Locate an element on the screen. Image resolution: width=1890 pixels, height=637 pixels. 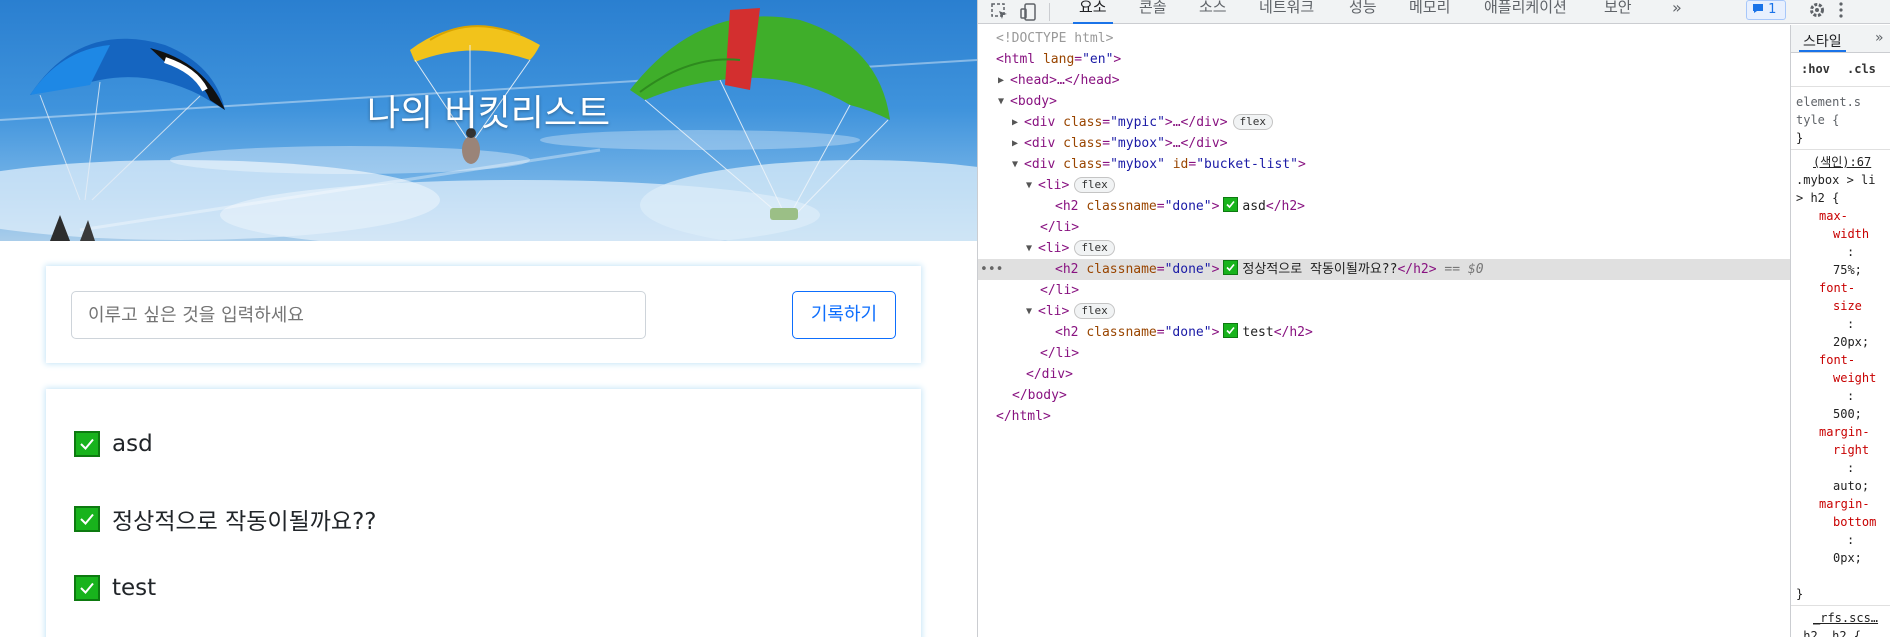
dom-node-div-bucket-list: ▼ <div class="mybox" id="bucket-list"> is located at coordinates (1384, 164).